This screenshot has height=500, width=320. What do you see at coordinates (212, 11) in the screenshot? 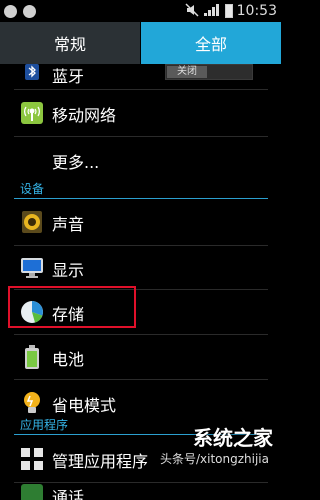
I see `signal-3g-icon` at bounding box center [212, 11].